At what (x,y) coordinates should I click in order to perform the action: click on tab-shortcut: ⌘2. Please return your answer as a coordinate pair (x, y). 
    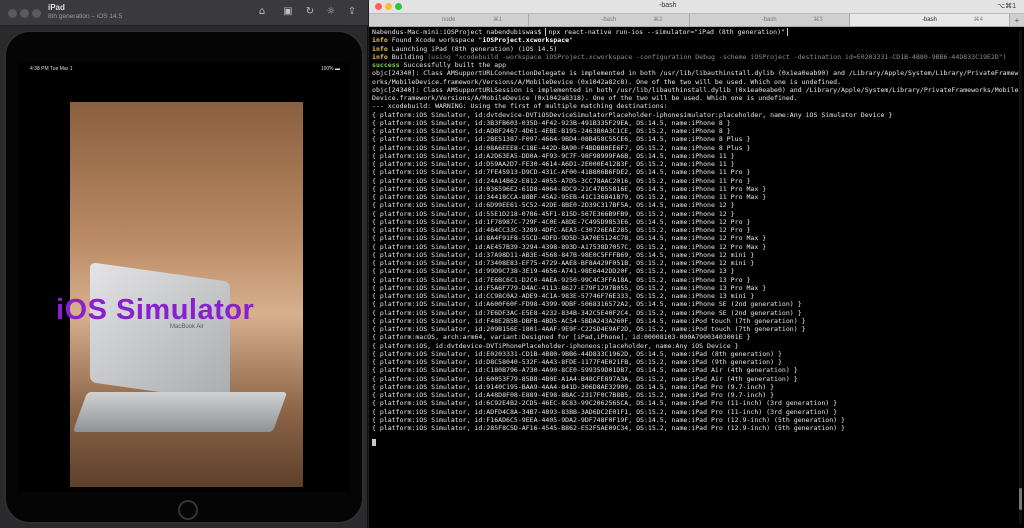
    Looking at the image, I should click on (658, 20).